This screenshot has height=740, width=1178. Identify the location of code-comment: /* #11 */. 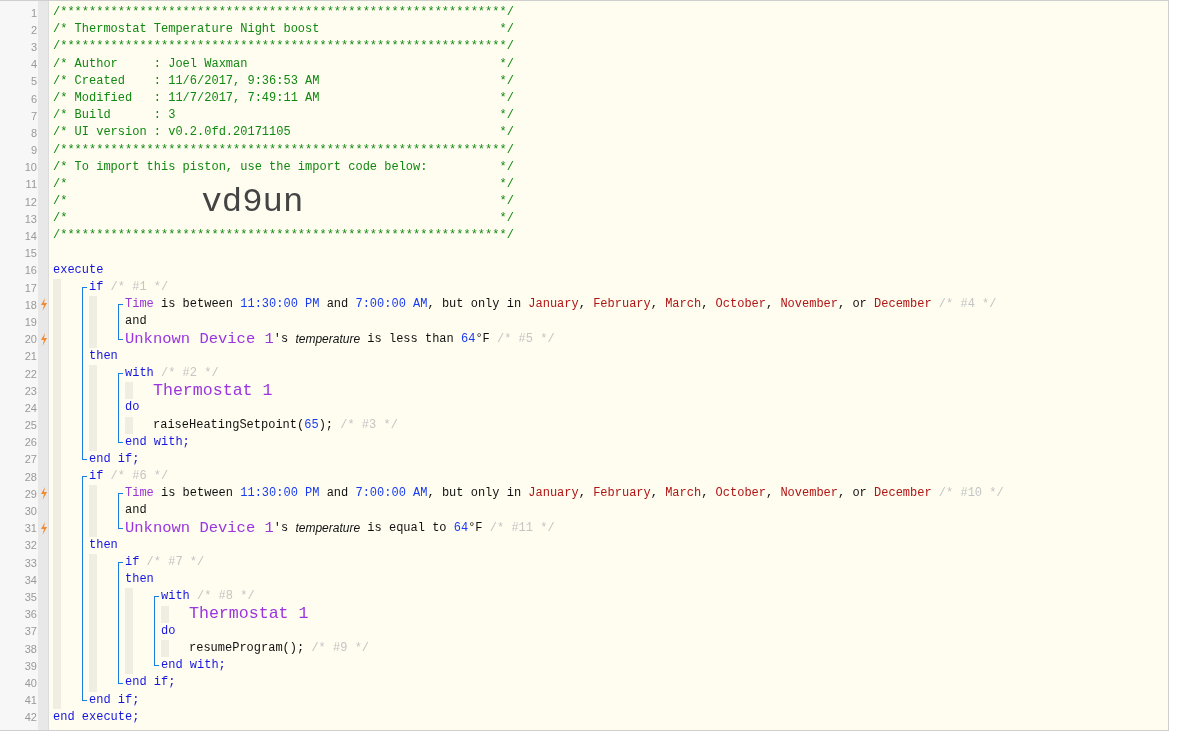
(521, 528).